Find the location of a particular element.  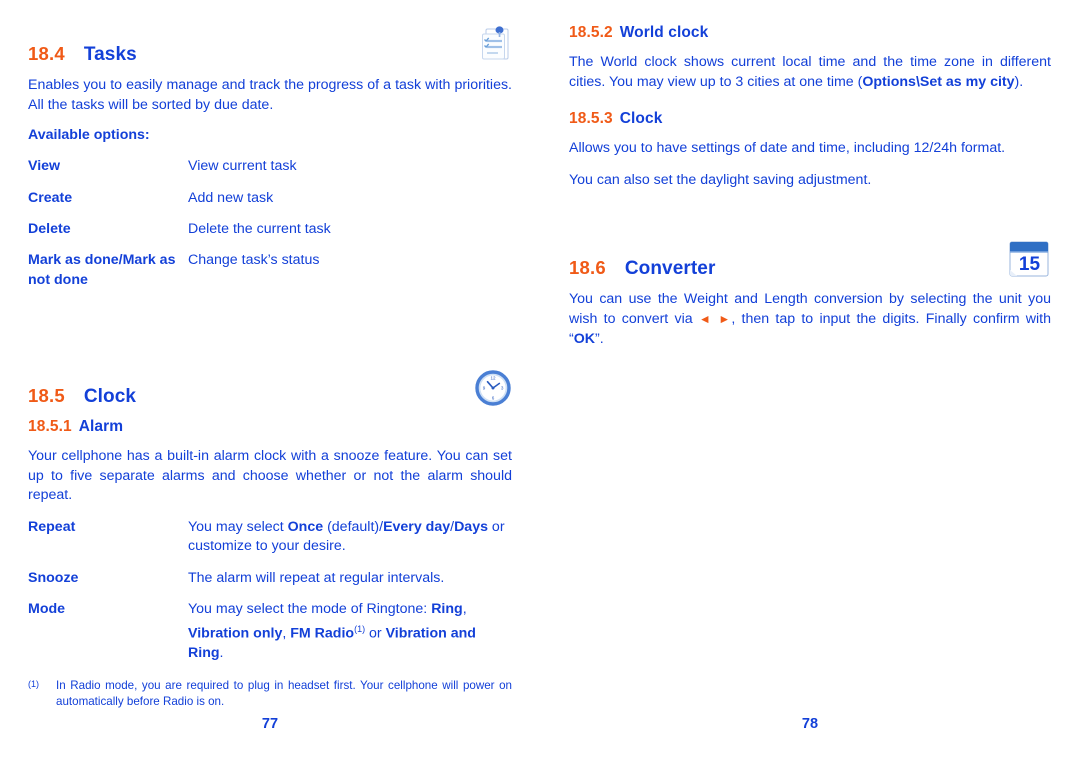

page-number: 78 is located at coordinates (810, 724).